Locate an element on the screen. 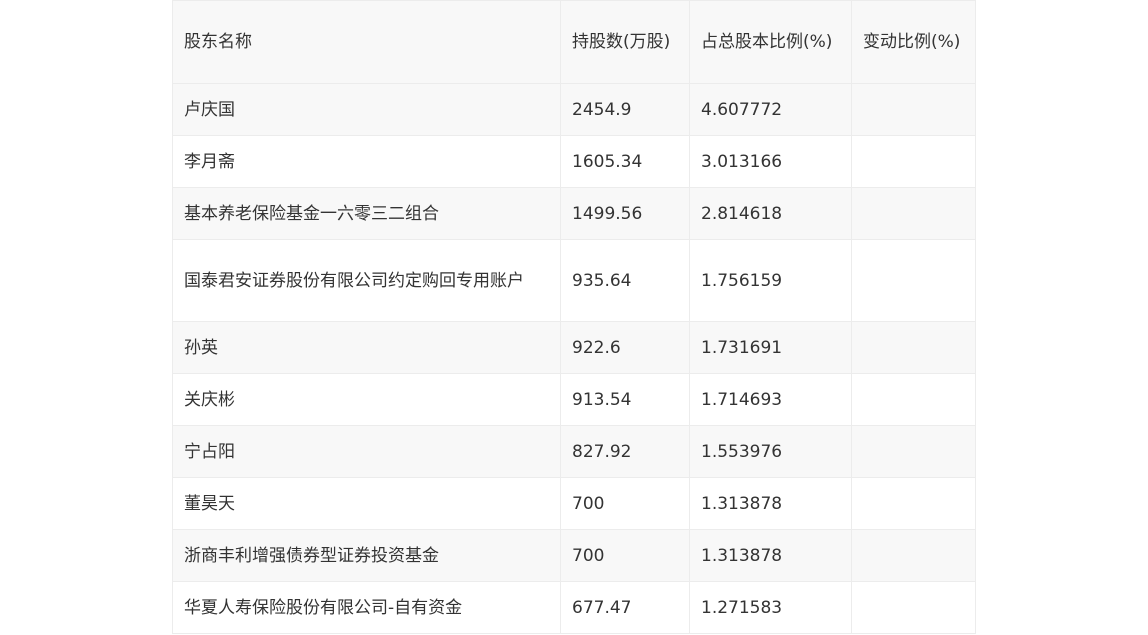 The width and height of the screenshot is (1148, 635). cell-shares: 827.92 is located at coordinates (625, 451).